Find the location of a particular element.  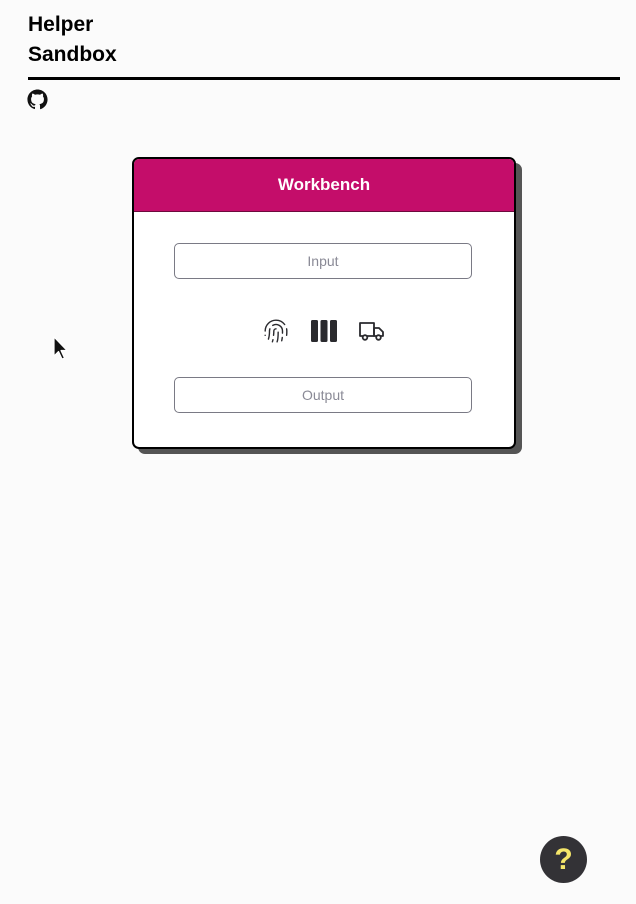

input-field is located at coordinates (323, 261).